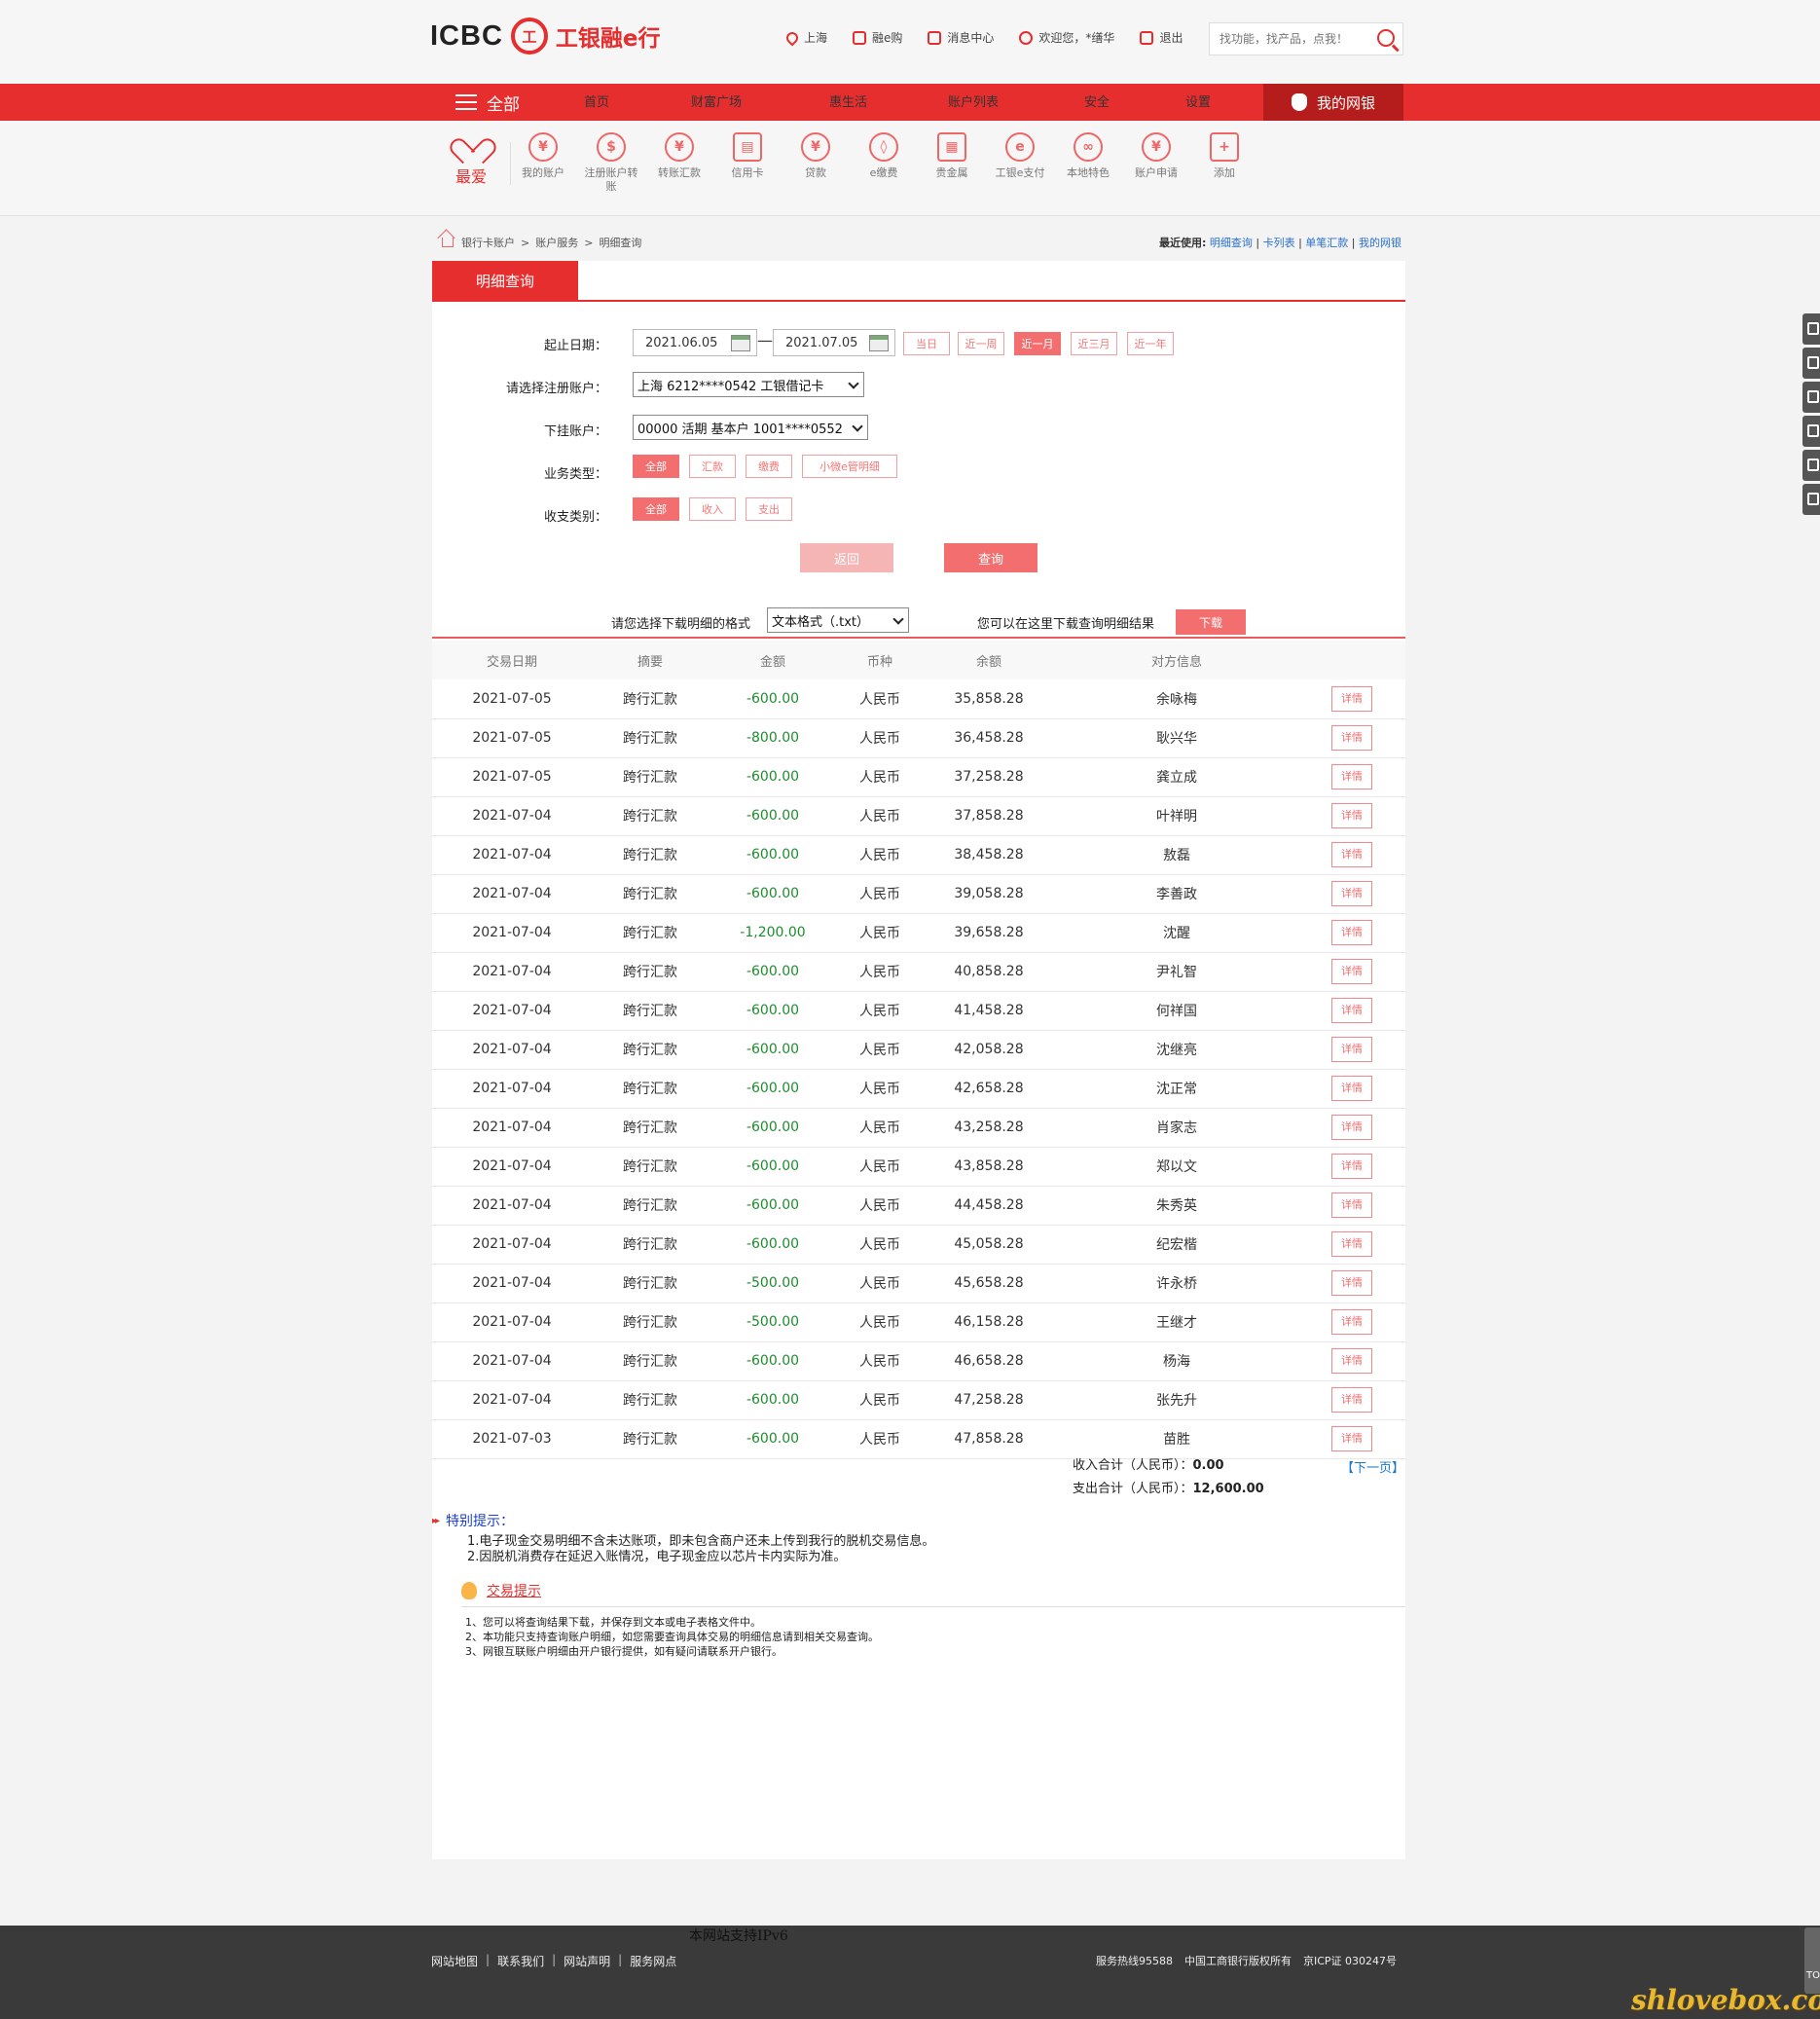  What do you see at coordinates (1198, 101) in the screenshot?
I see `nav-item-settings: 设置` at bounding box center [1198, 101].